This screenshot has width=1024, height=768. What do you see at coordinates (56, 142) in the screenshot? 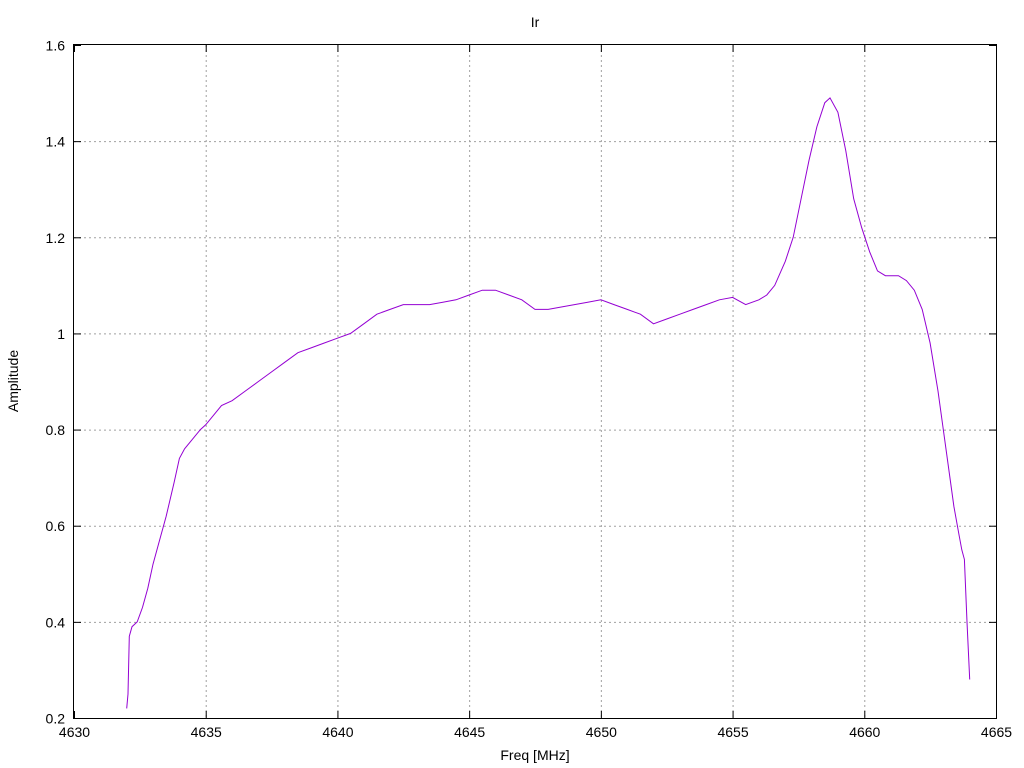
I see `y-tick-label: 1.4` at bounding box center [56, 142].